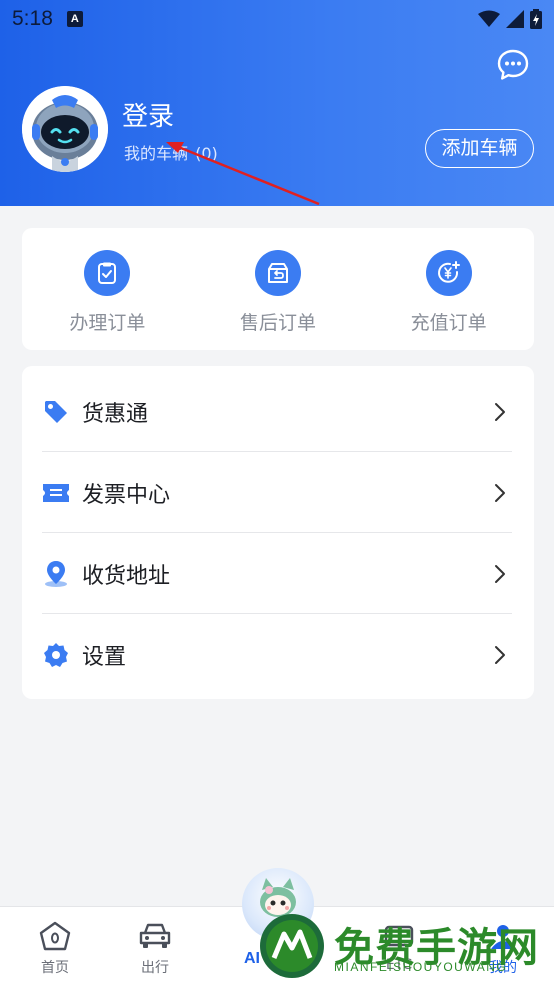 The height and width of the screenshot is (984, 554). What do you see at coordinates (56, 493) in the screenshot?
I see `ticket-icon` at bounding box center [56, 493].